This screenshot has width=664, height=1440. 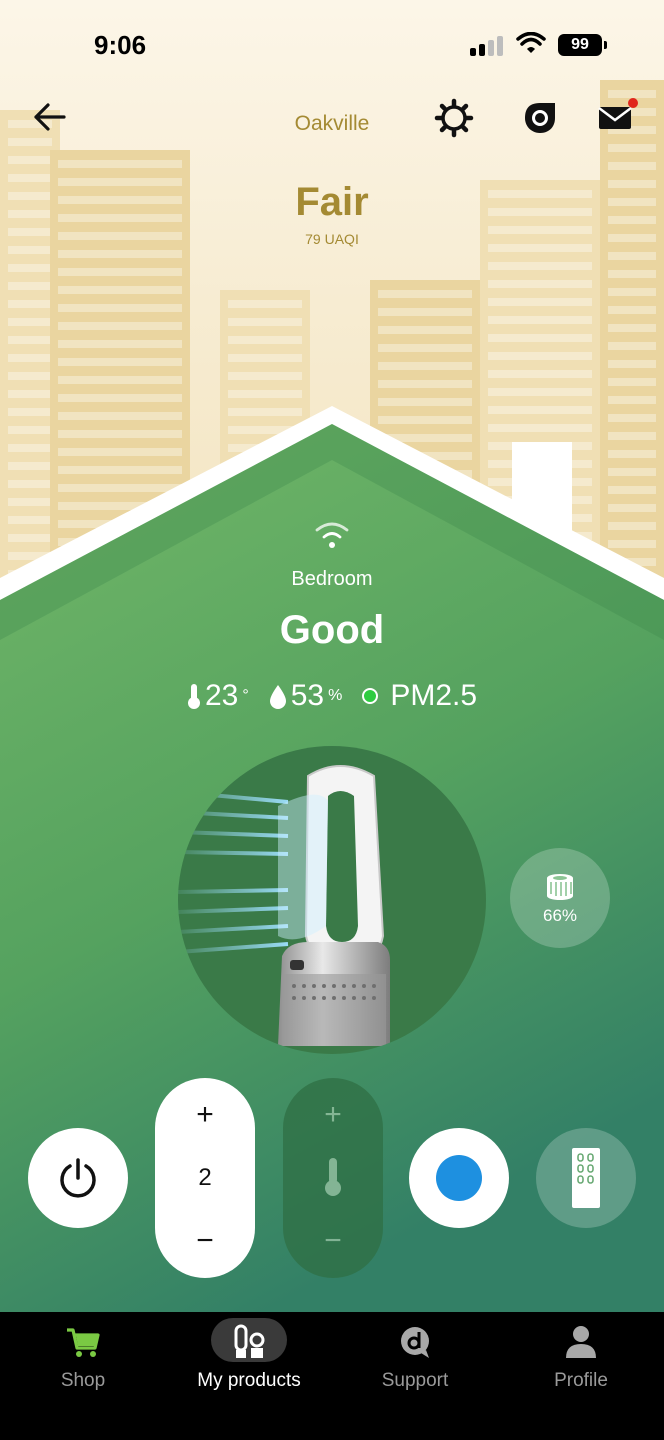 What do you see at coordinates (333, 1241) in the screenshot?
I see `temperature-decrease-button: −` at bounding box center [333, 1241].